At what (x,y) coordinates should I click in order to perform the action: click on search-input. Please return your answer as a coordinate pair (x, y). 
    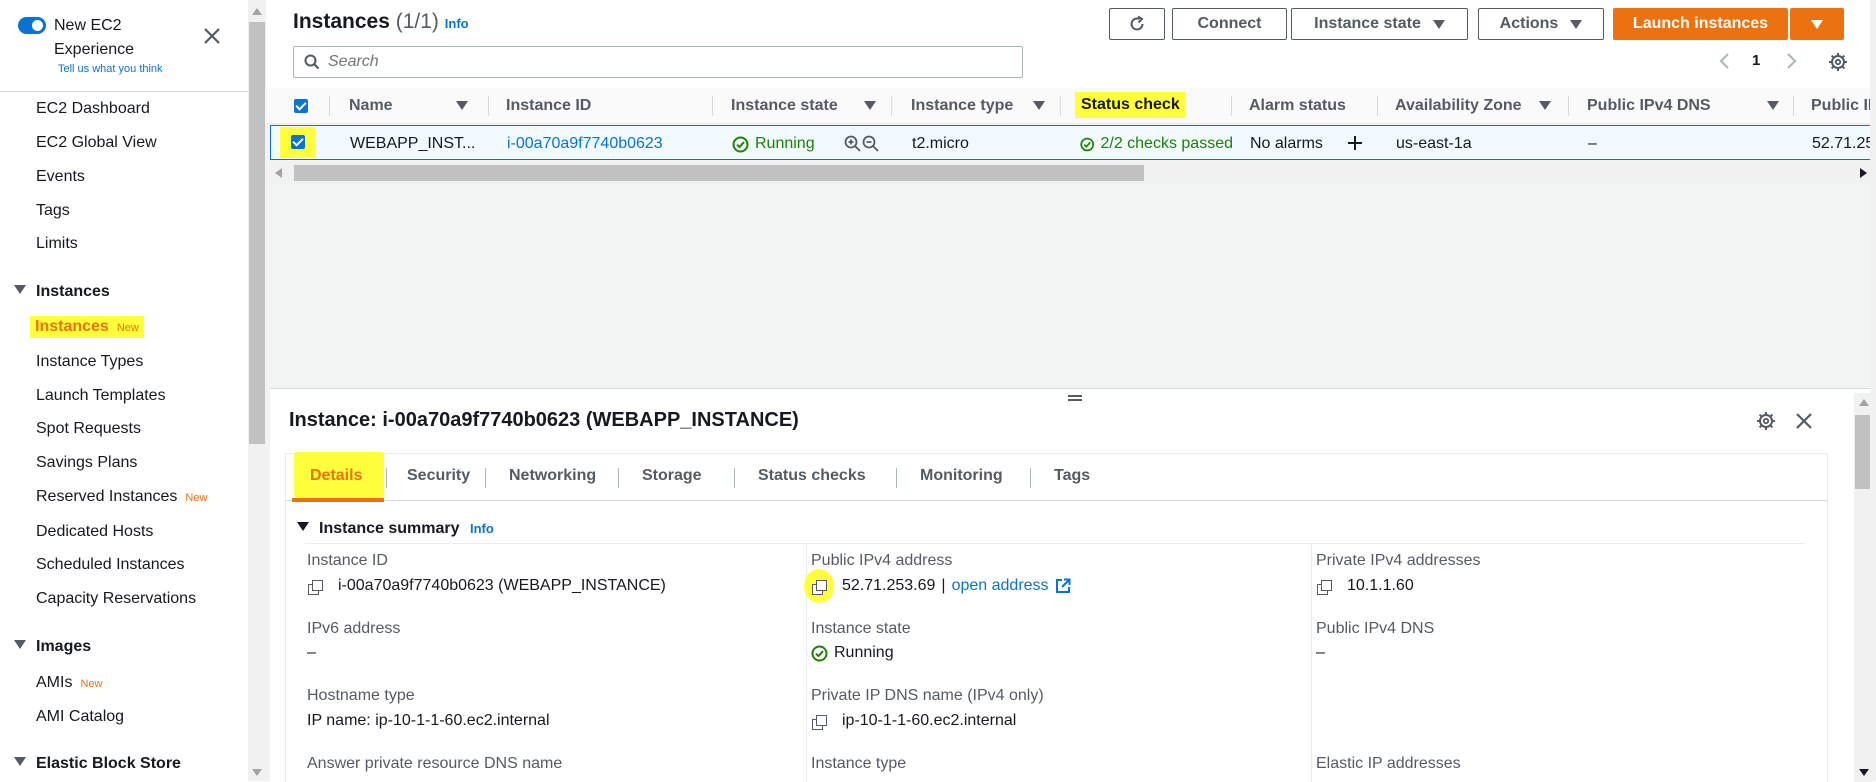
    Looking at the image, I should click on (668, 62).